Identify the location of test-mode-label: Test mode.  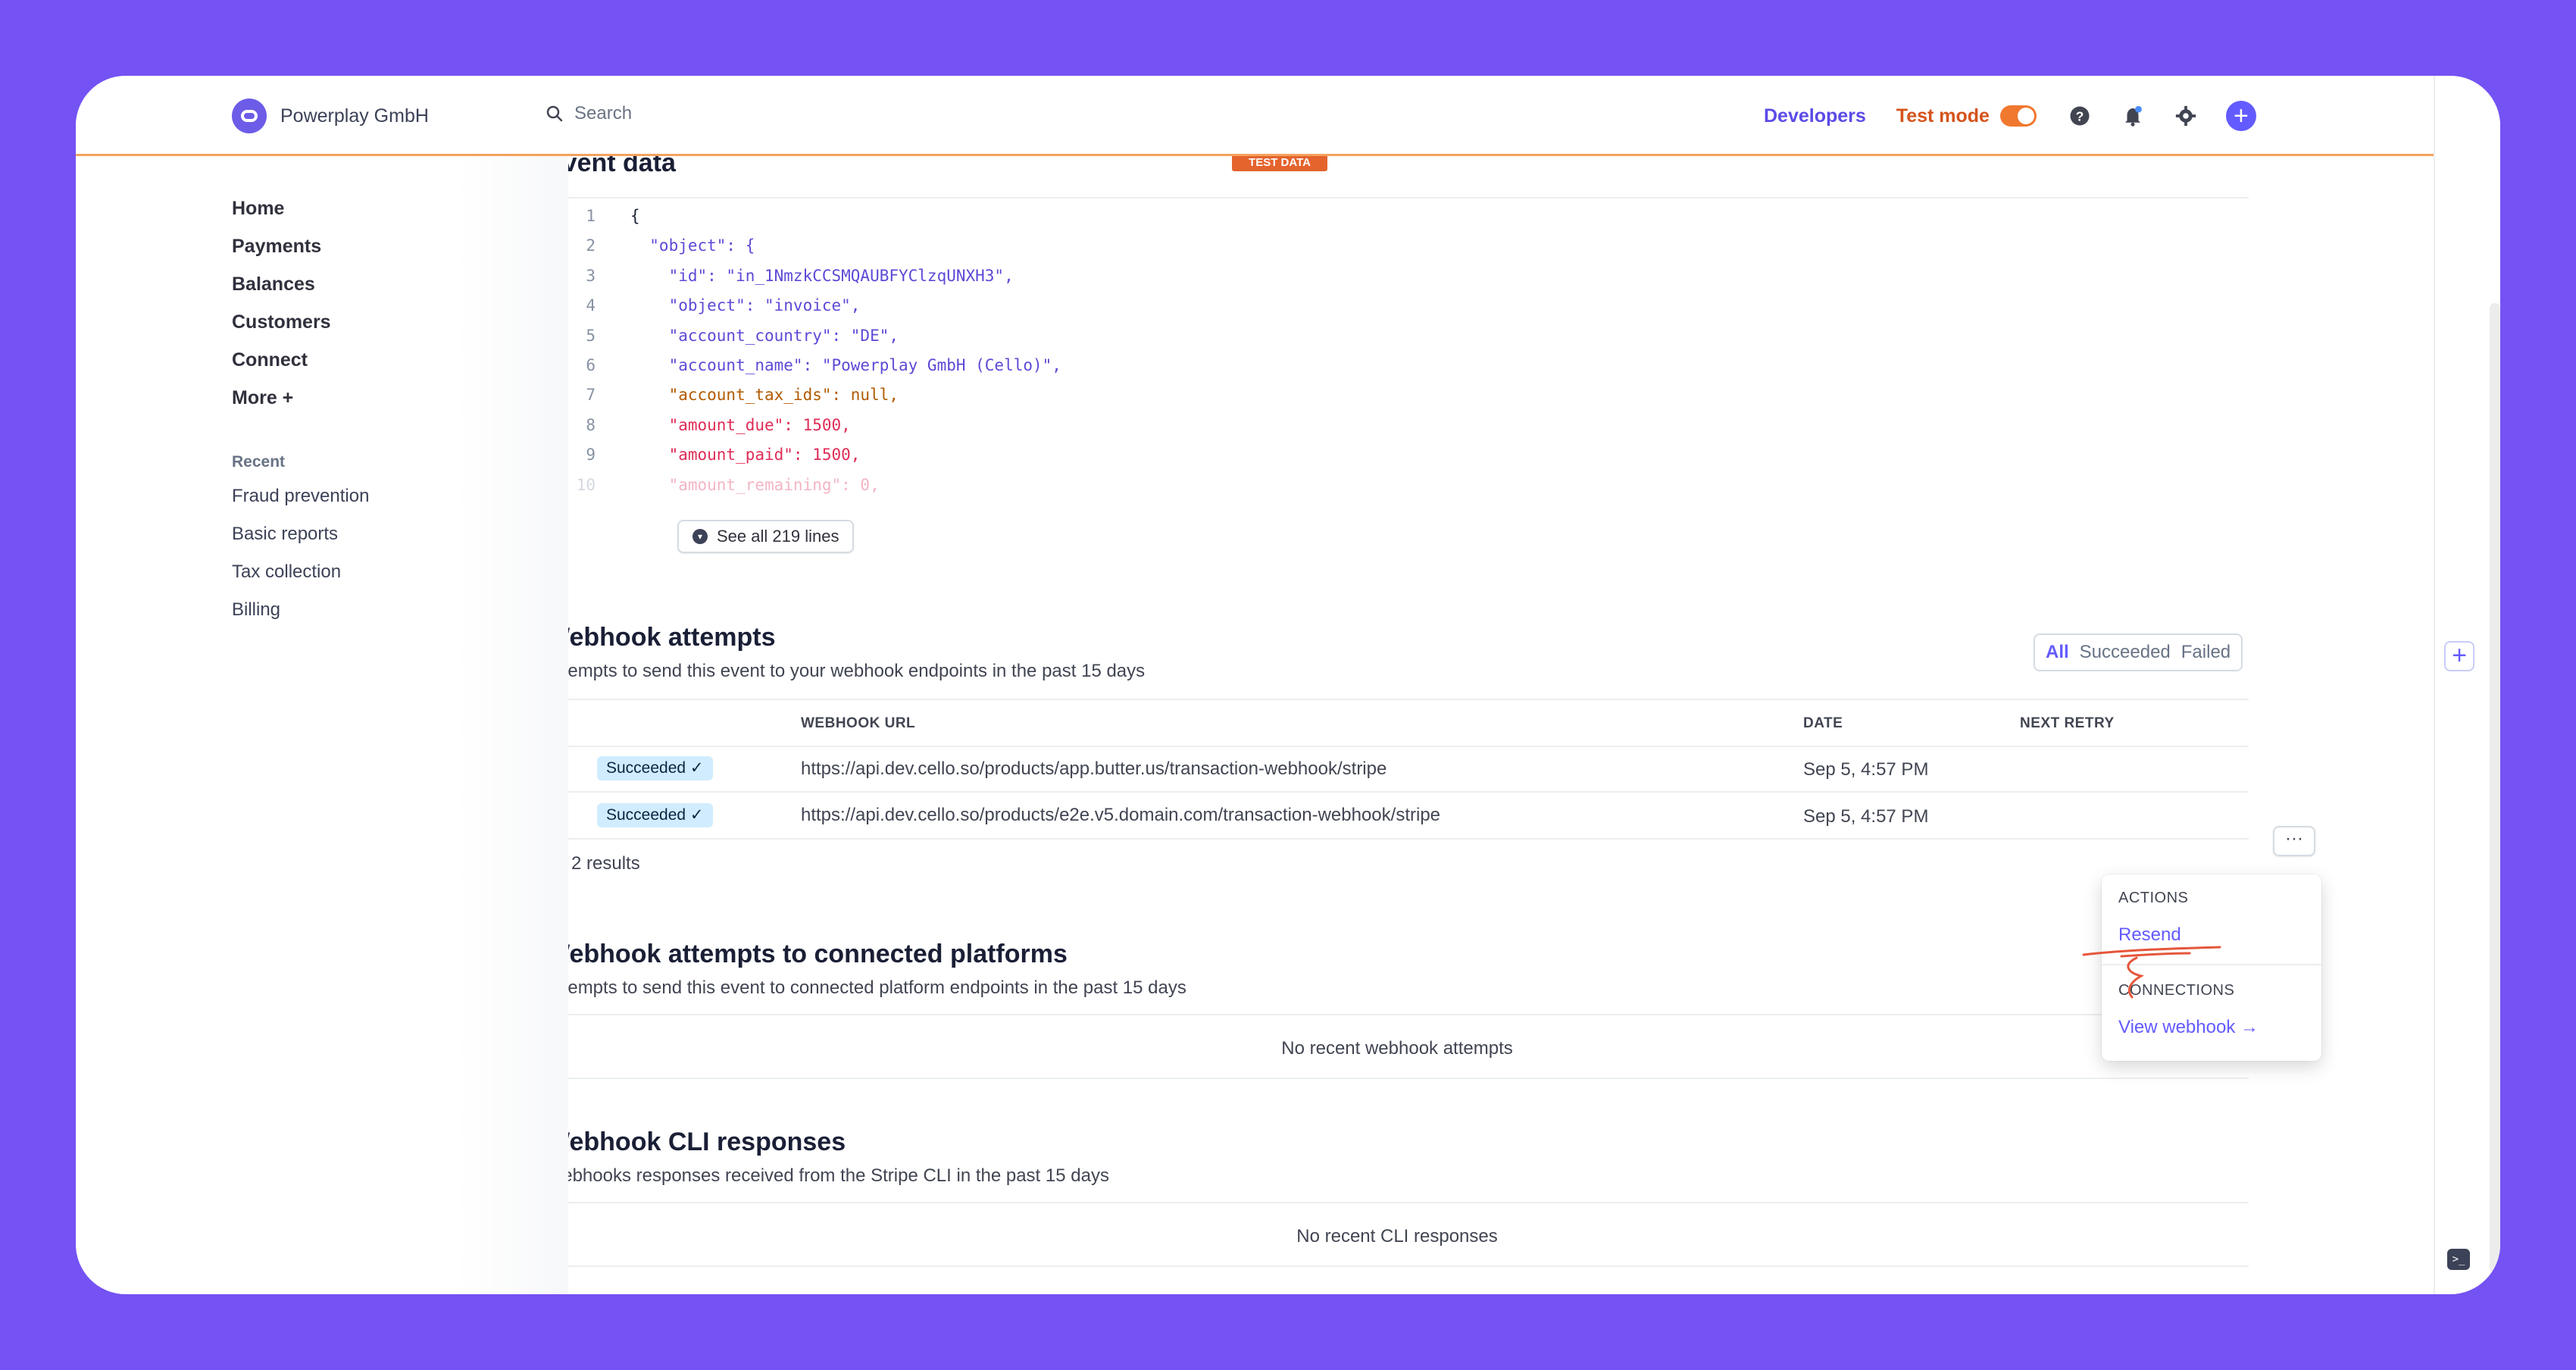
(1943, 116).